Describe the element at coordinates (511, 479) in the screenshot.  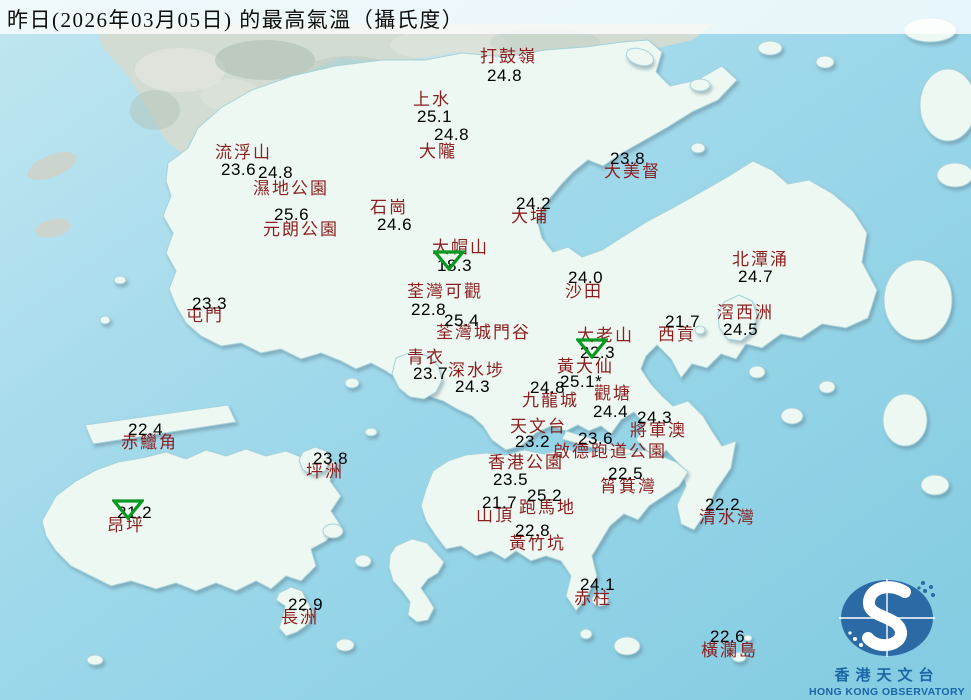
I see `station-value: 23.5` at that location.